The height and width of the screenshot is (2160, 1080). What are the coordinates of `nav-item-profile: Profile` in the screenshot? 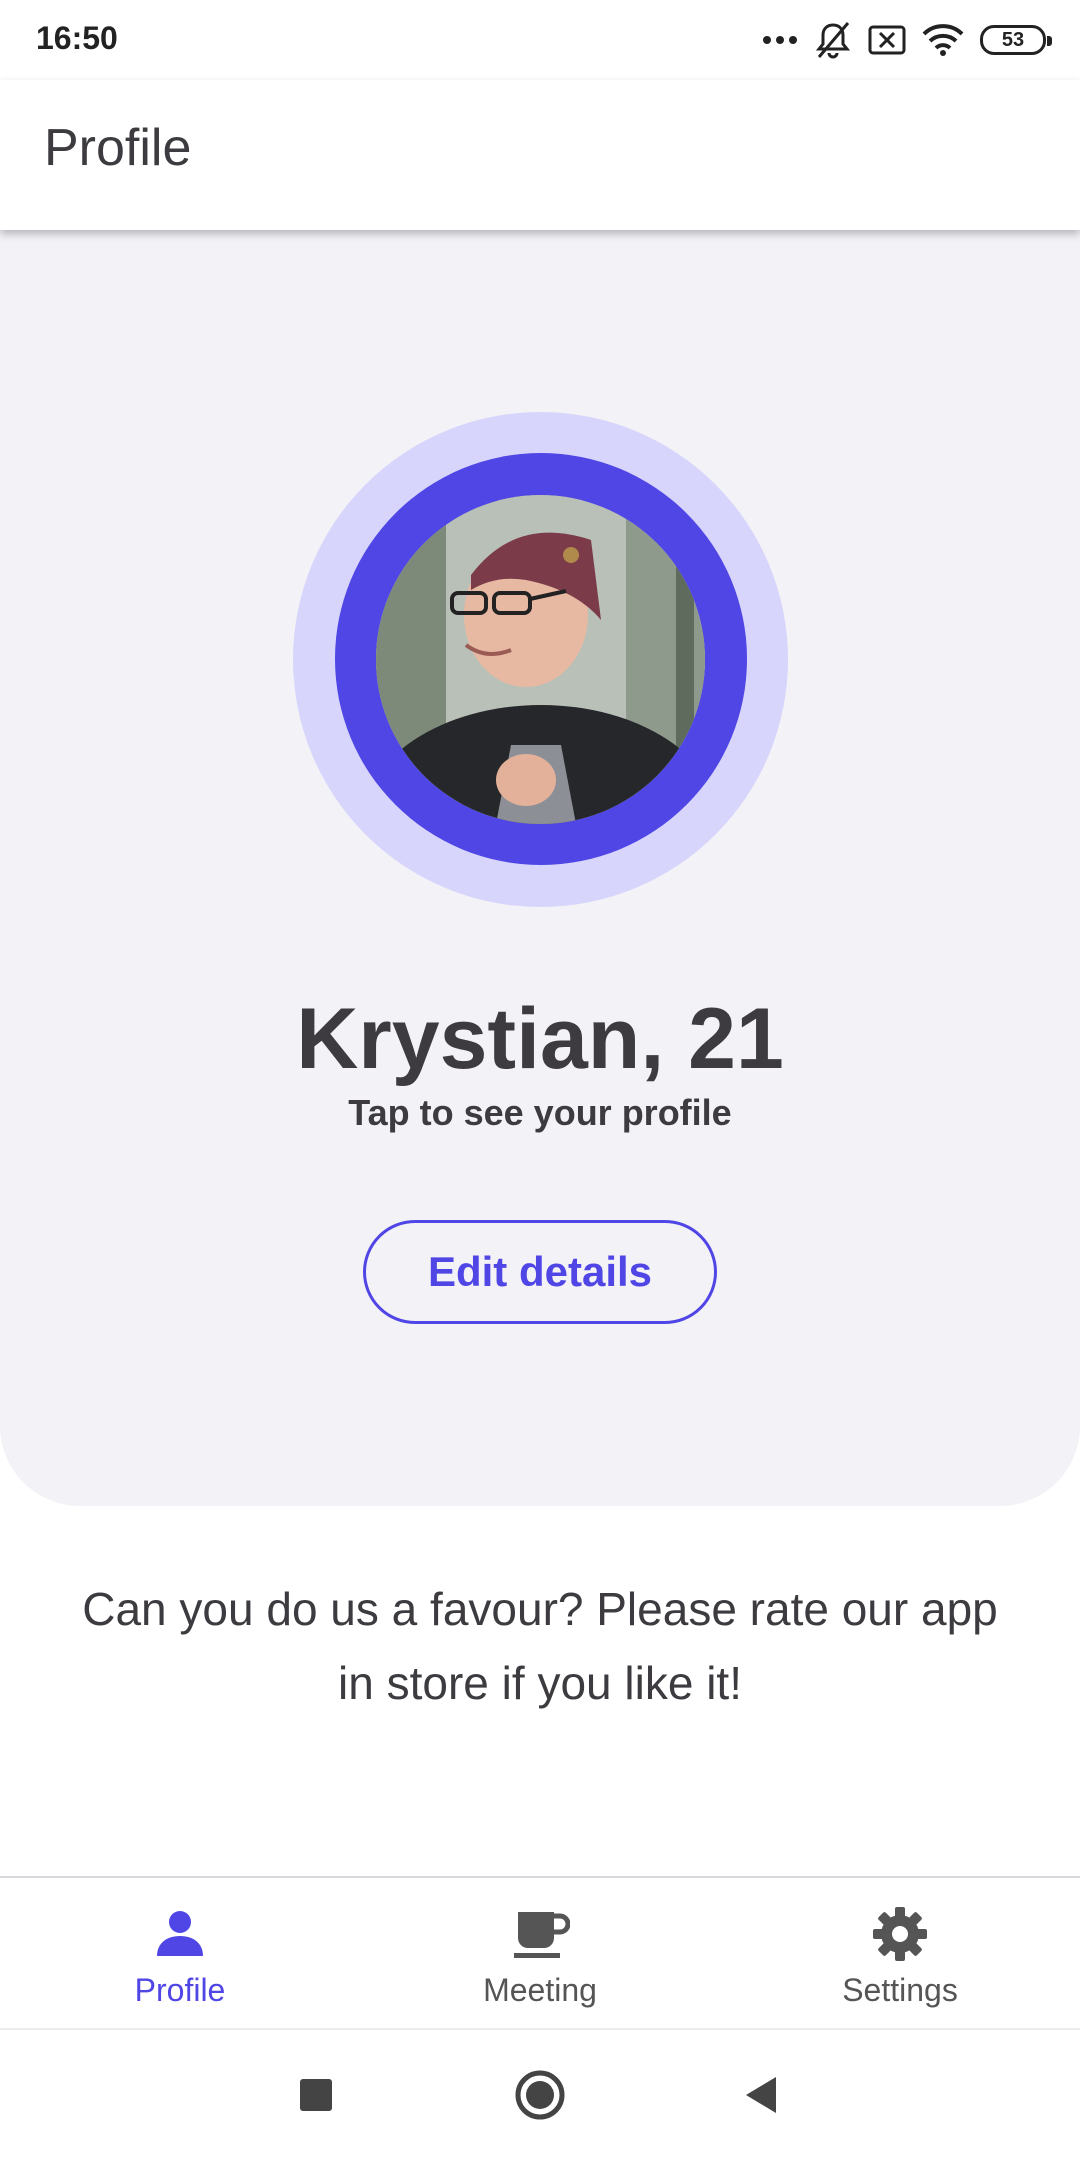 It's located at (180, 1954).